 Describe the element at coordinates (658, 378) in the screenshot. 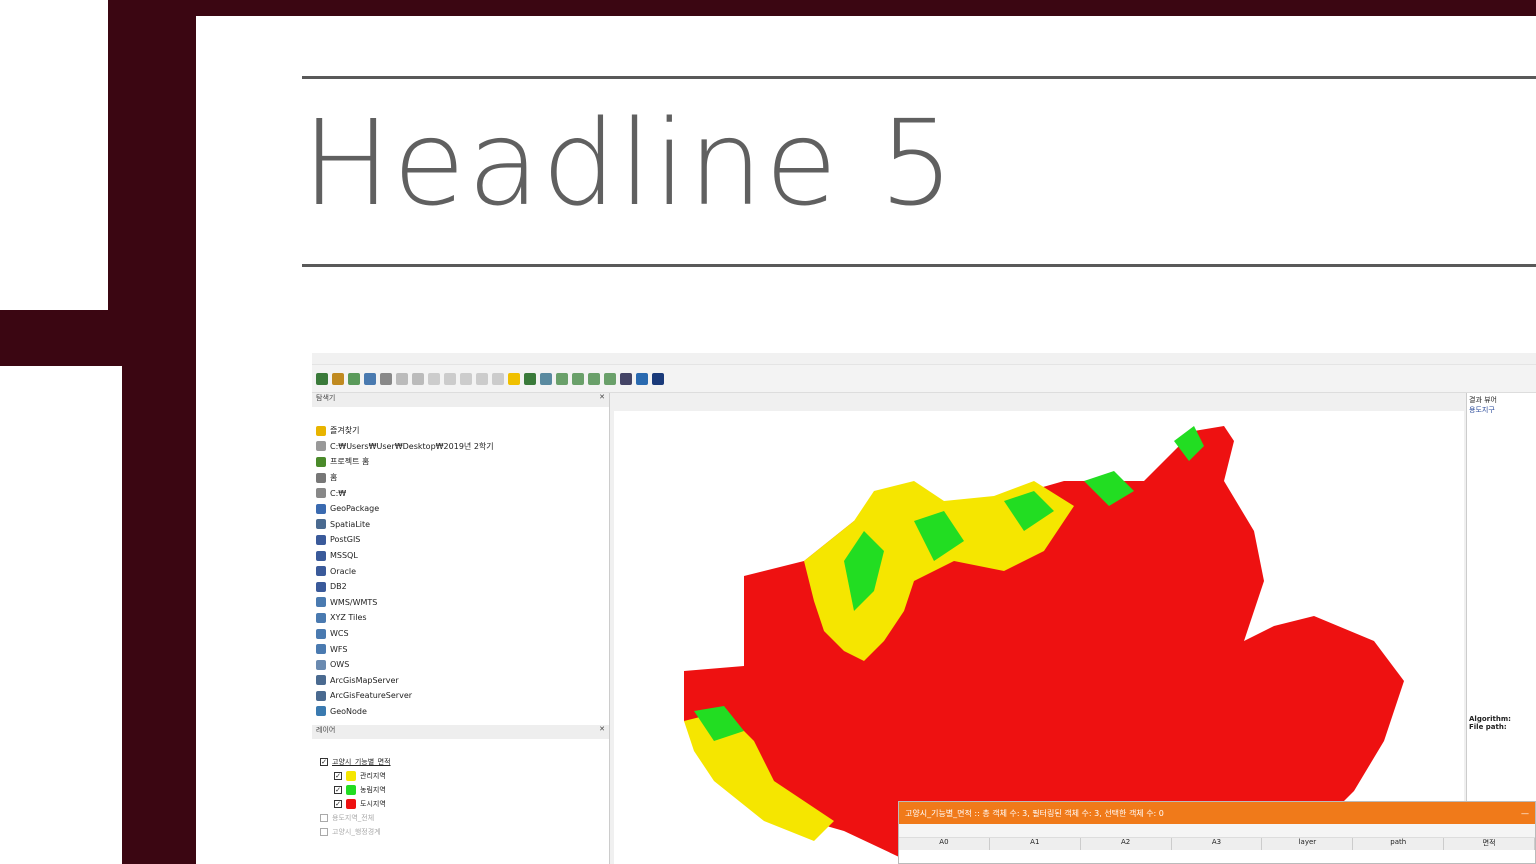

I see `processing-icon` at that location.